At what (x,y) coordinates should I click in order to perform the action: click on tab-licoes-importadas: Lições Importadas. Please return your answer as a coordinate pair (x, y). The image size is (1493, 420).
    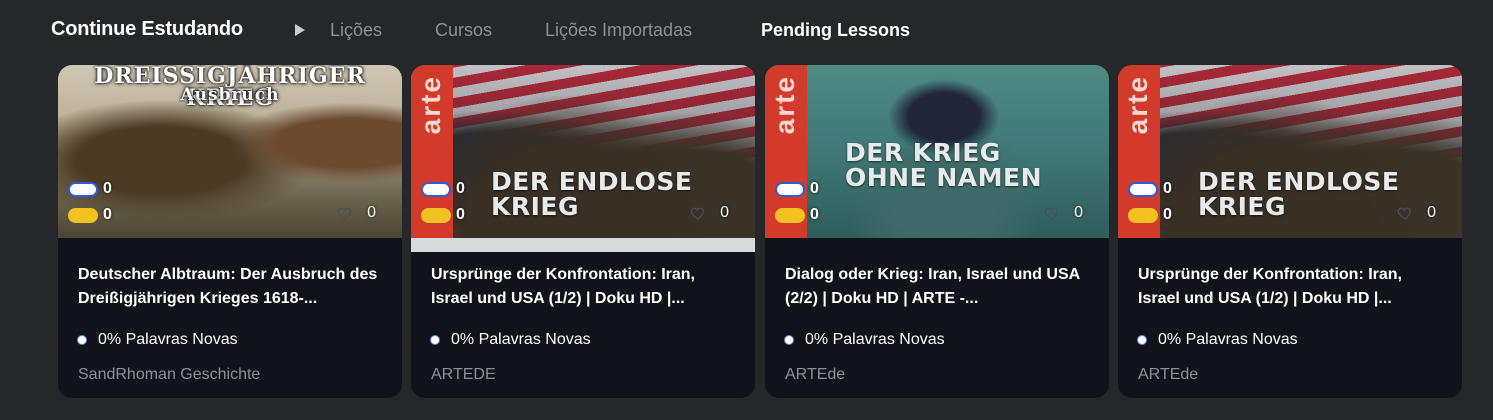
    Looking at the image, I should click on (618, 30).